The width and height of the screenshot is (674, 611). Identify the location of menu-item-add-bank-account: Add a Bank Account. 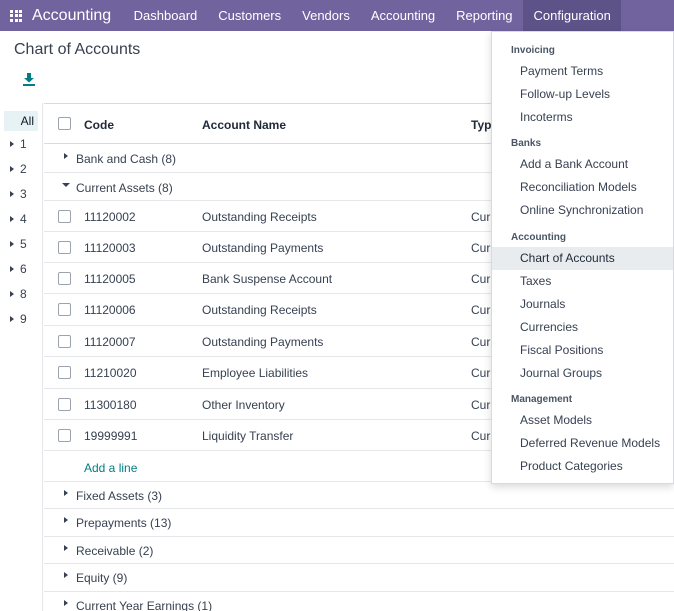
(582, 164).